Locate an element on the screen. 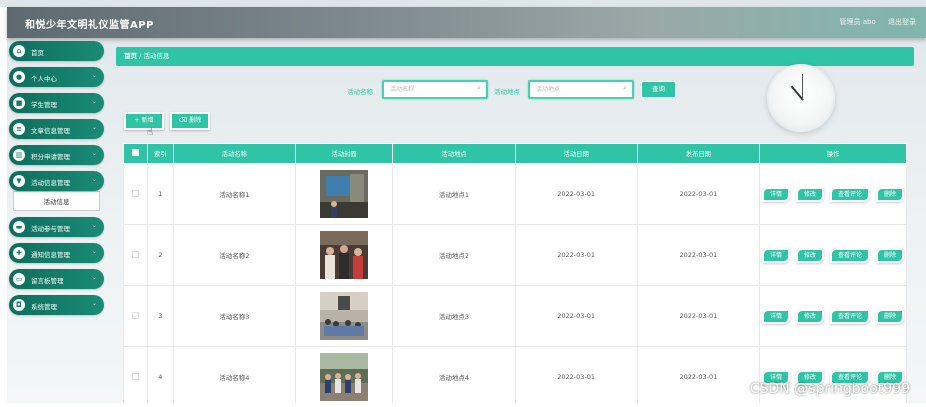 The height and width of the screenshot is (407, 926). sidebar-item-home: ⌂ 首页 is located at coordinates (56, 51).